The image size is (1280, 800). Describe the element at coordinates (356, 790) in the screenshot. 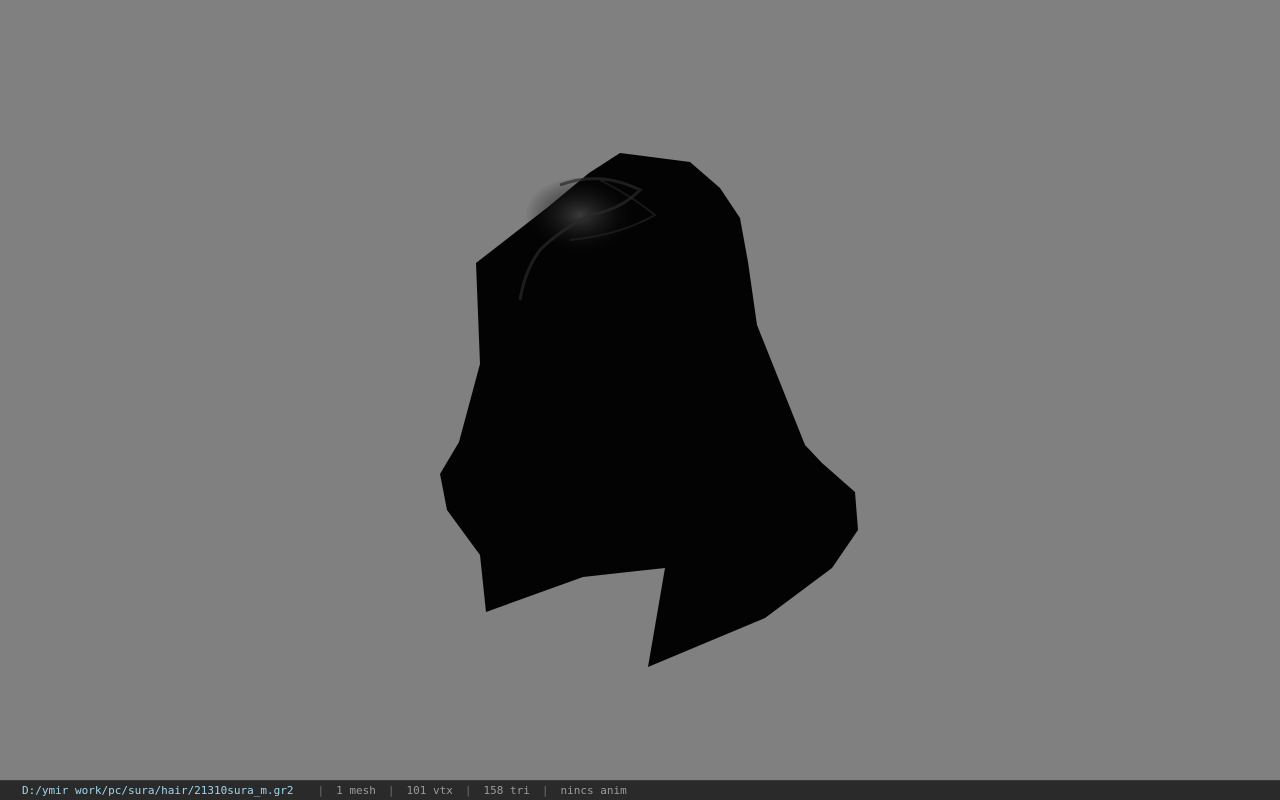

I see `mesh-count: 1 mesh` at that location.